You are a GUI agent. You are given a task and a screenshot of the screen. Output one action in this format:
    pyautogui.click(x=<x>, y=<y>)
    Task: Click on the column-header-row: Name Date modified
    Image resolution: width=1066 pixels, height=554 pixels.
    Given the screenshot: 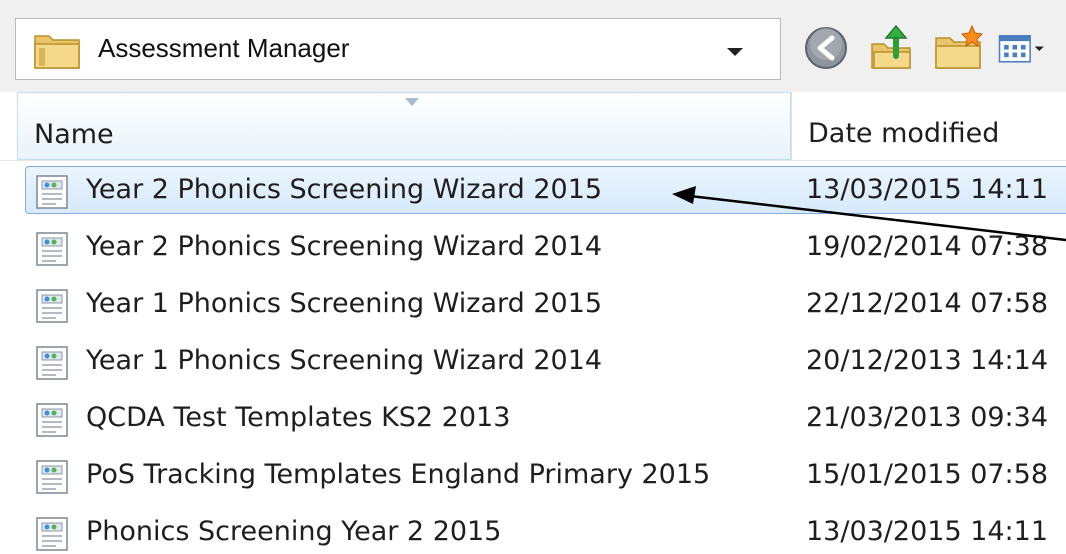 What is the action you would take?
    pyautogui.click(x=533, y=126)
    